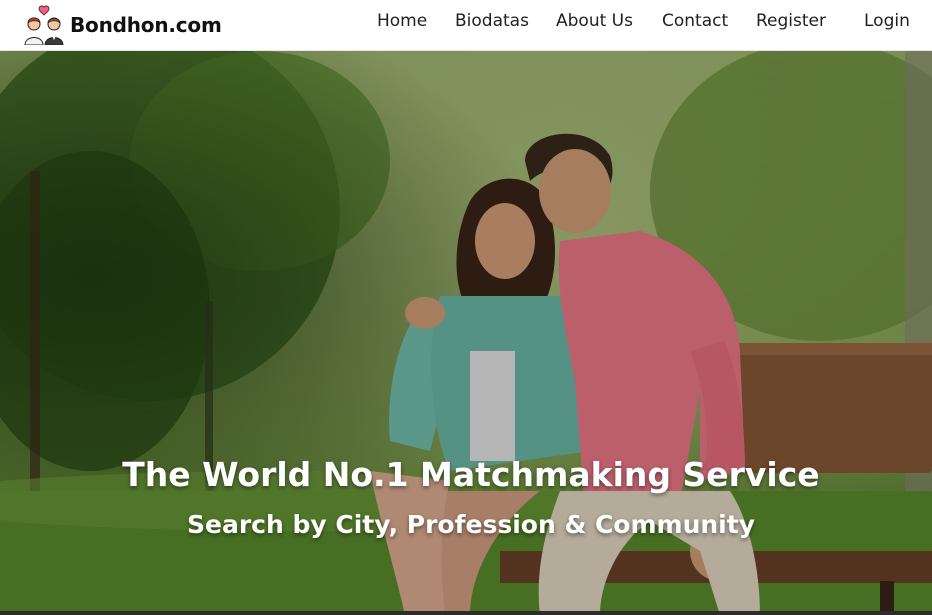  Describe the element at coordinates (470, 524) in the screenshot. I see `hero-subtitle: Search by City, Profession & Community` at that location.